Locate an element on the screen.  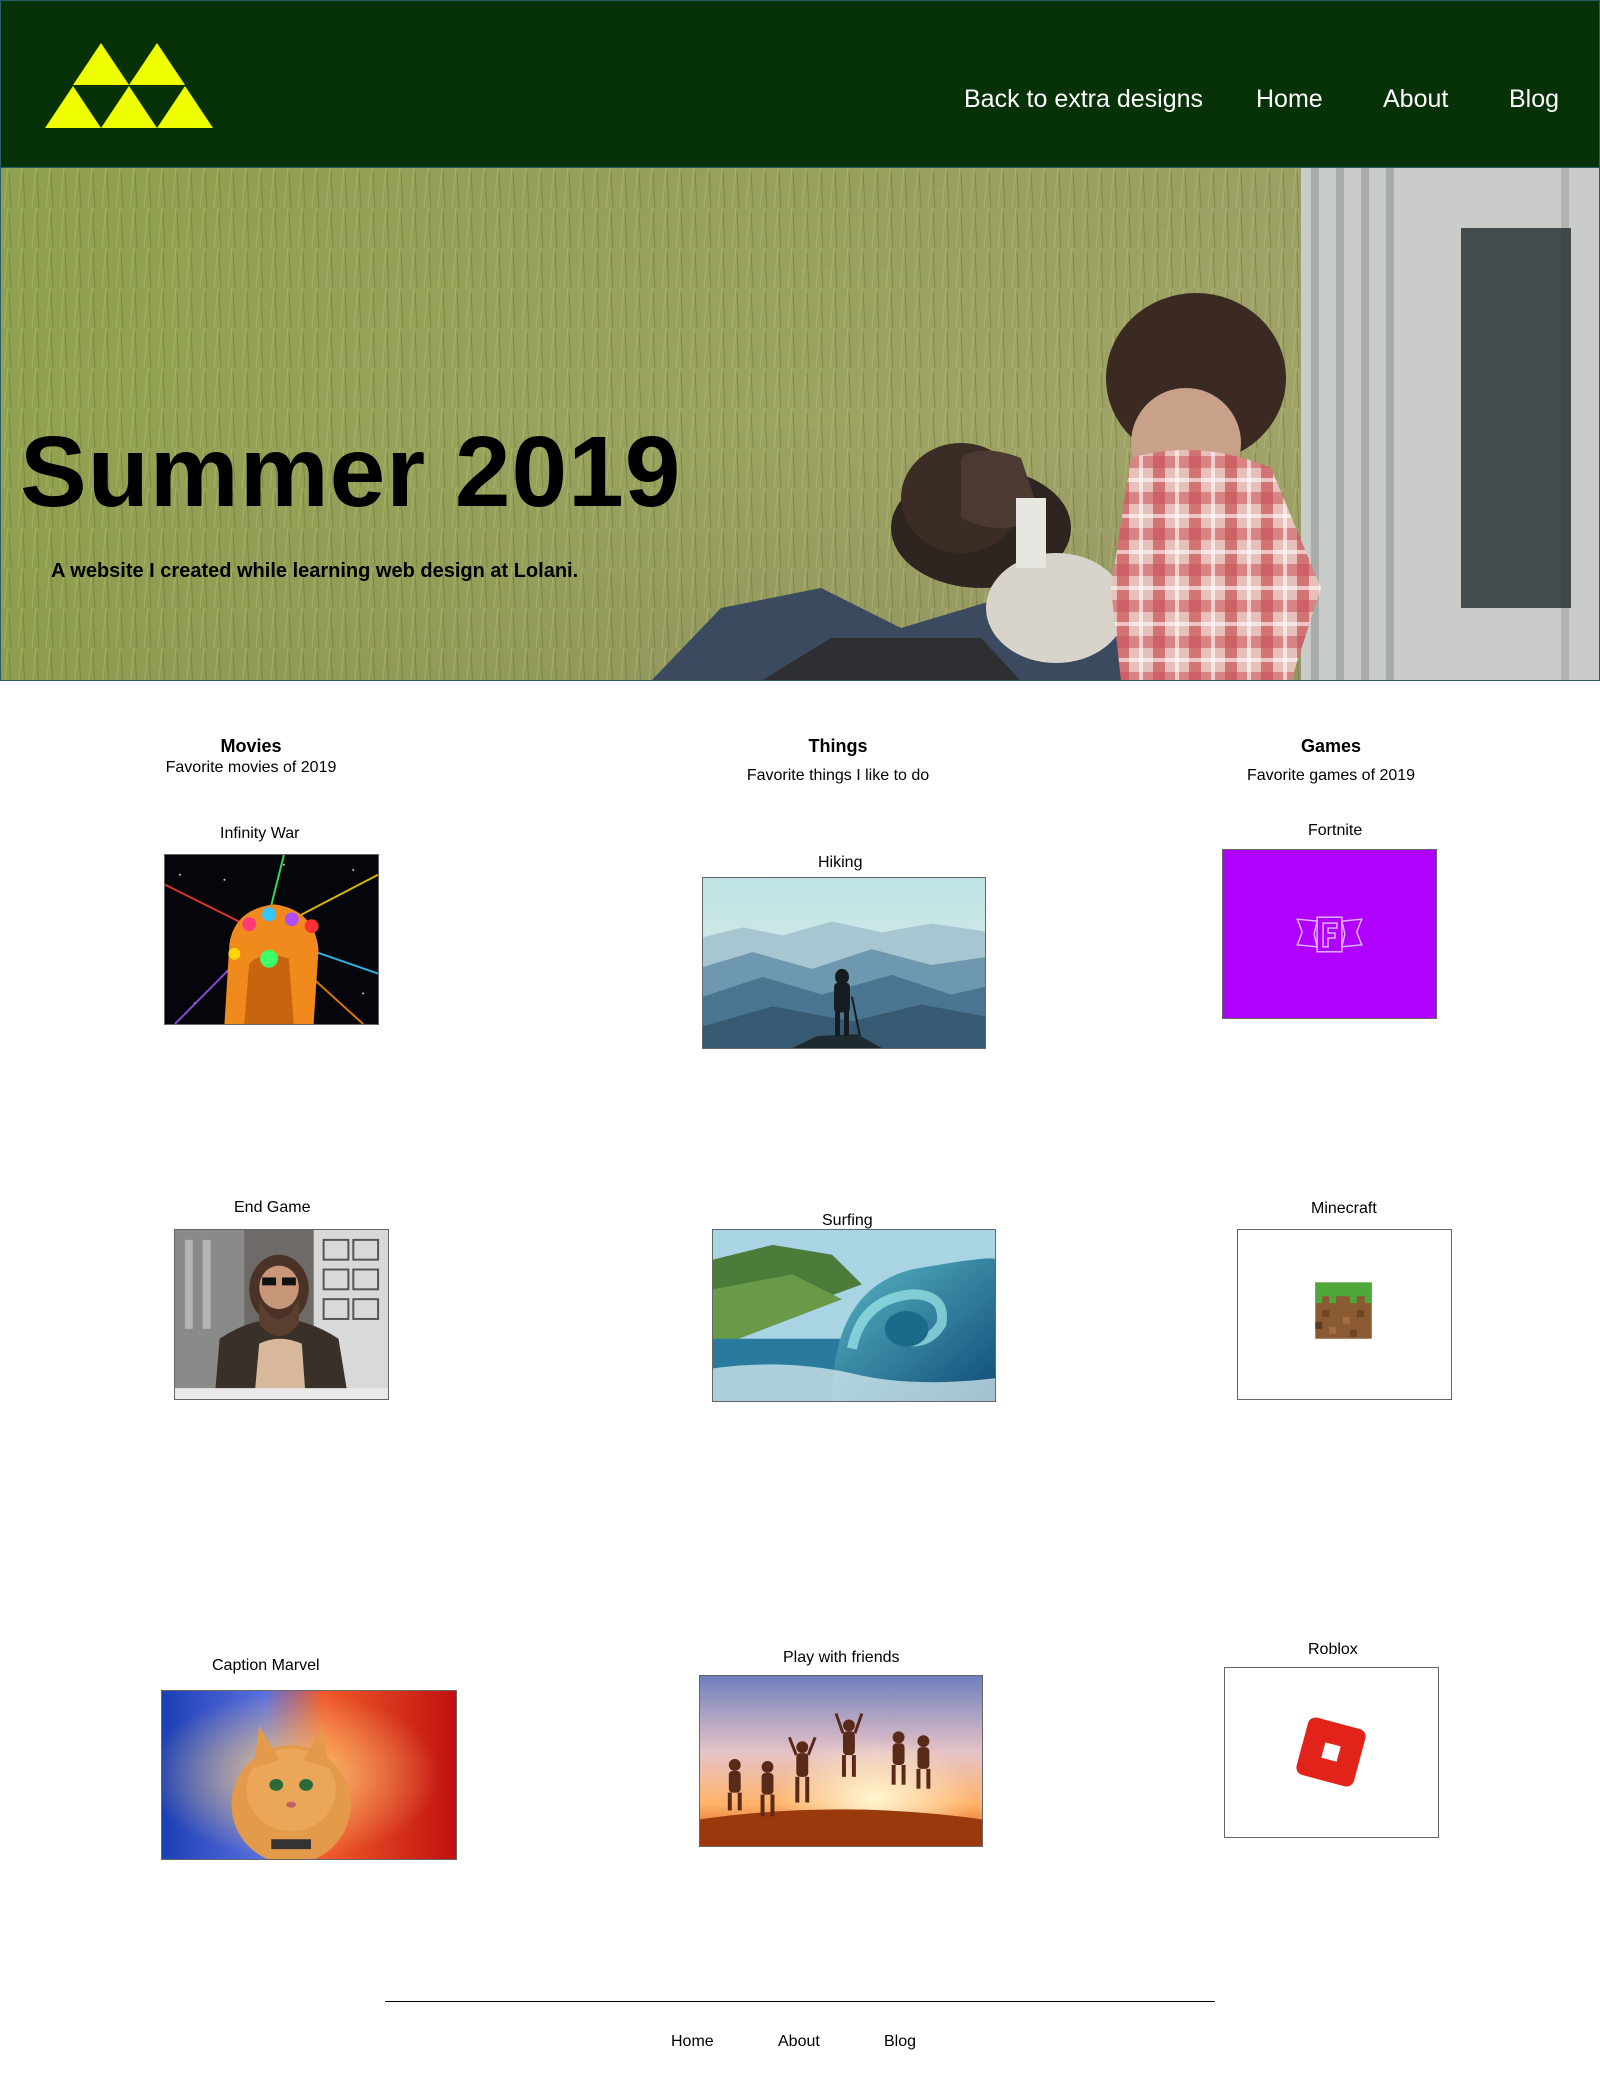
fortnite-label: Fortnite is located at coordinates (1335, 830).